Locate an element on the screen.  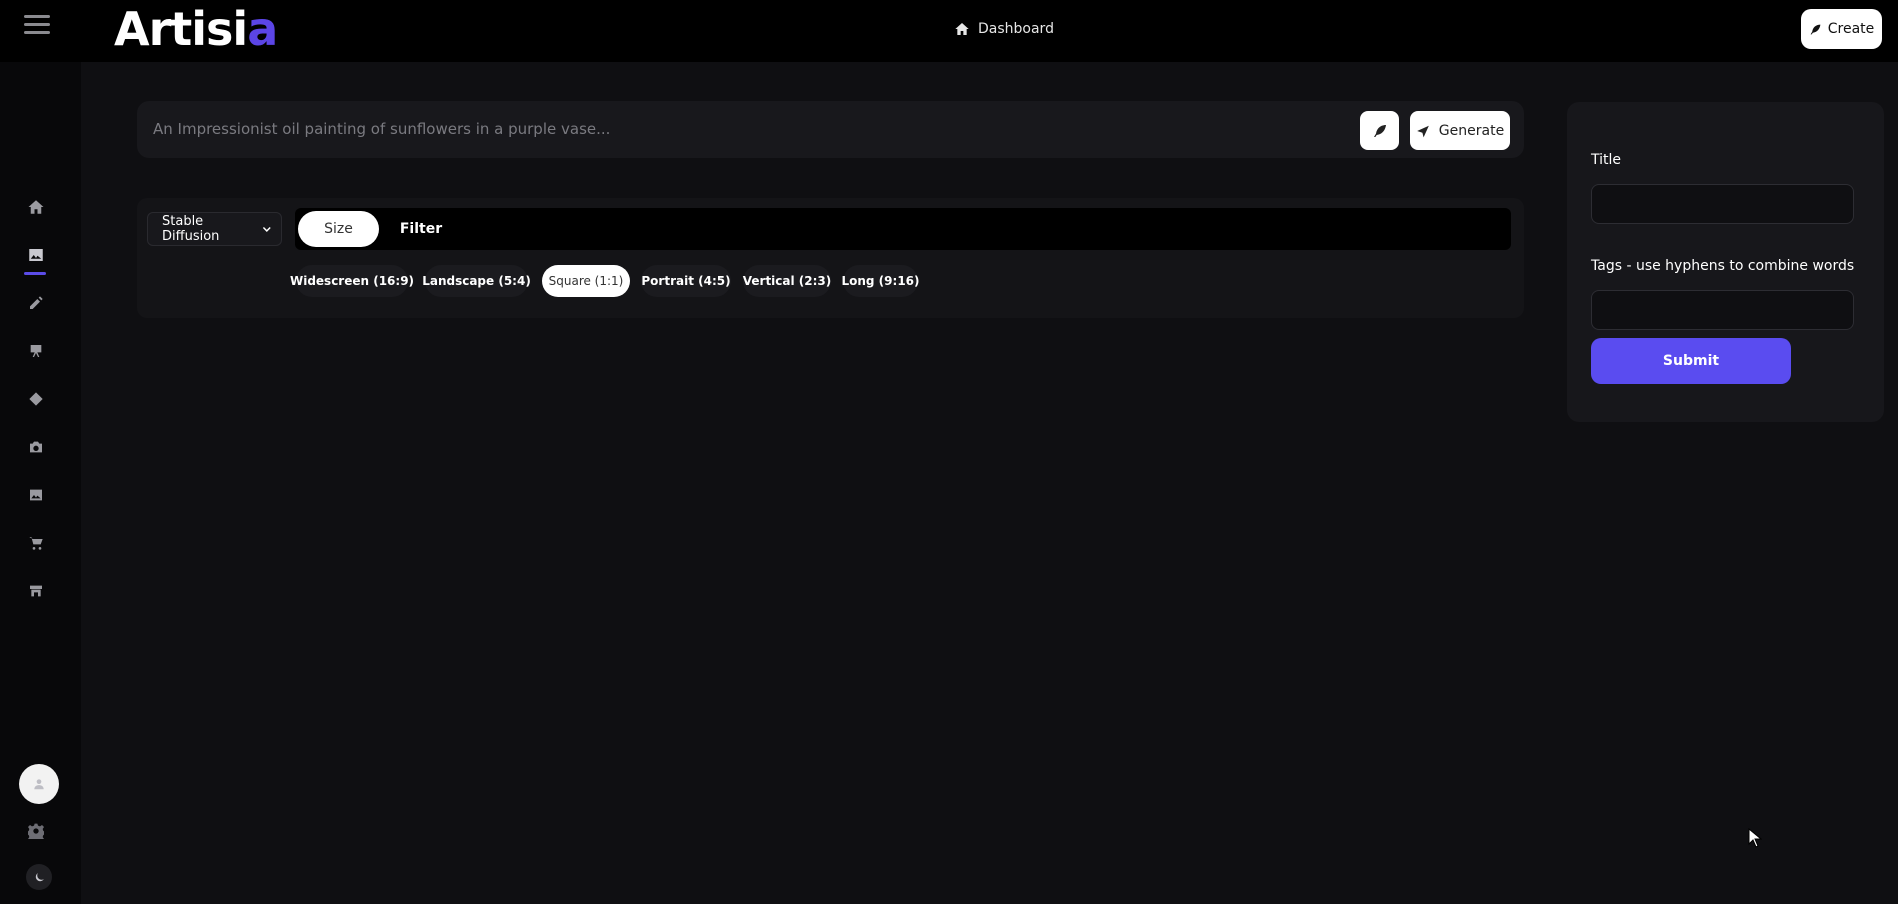
logo: Artisia is located at coordinates (196, 29).